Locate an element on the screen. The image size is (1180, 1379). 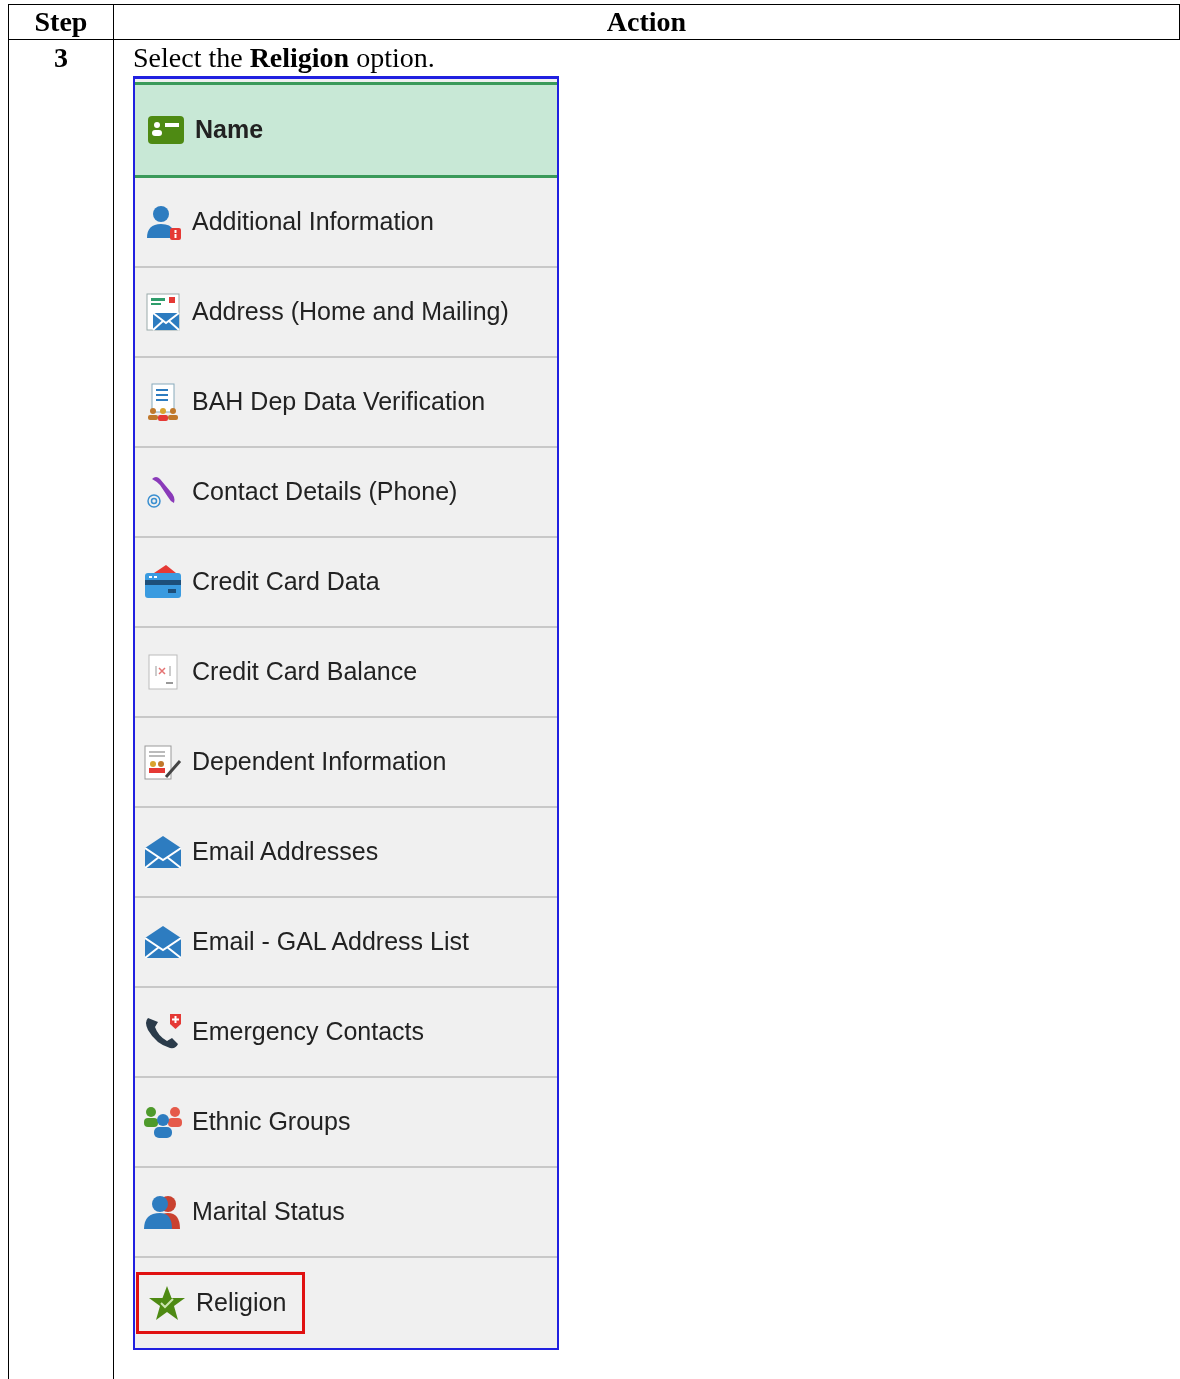
address-envelope-icon is located at coordinates (163, 312).